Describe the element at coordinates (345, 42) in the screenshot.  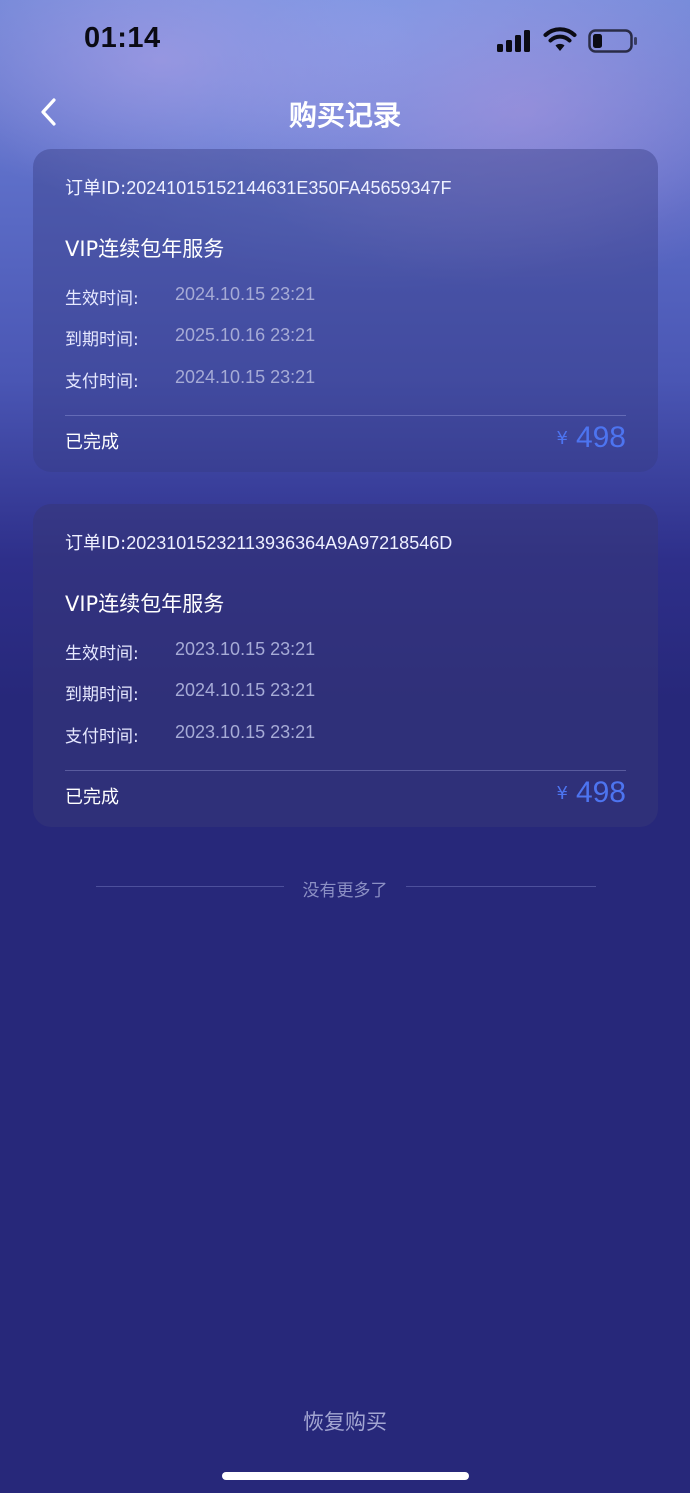
I see `status-bar: 01:14` at that location.